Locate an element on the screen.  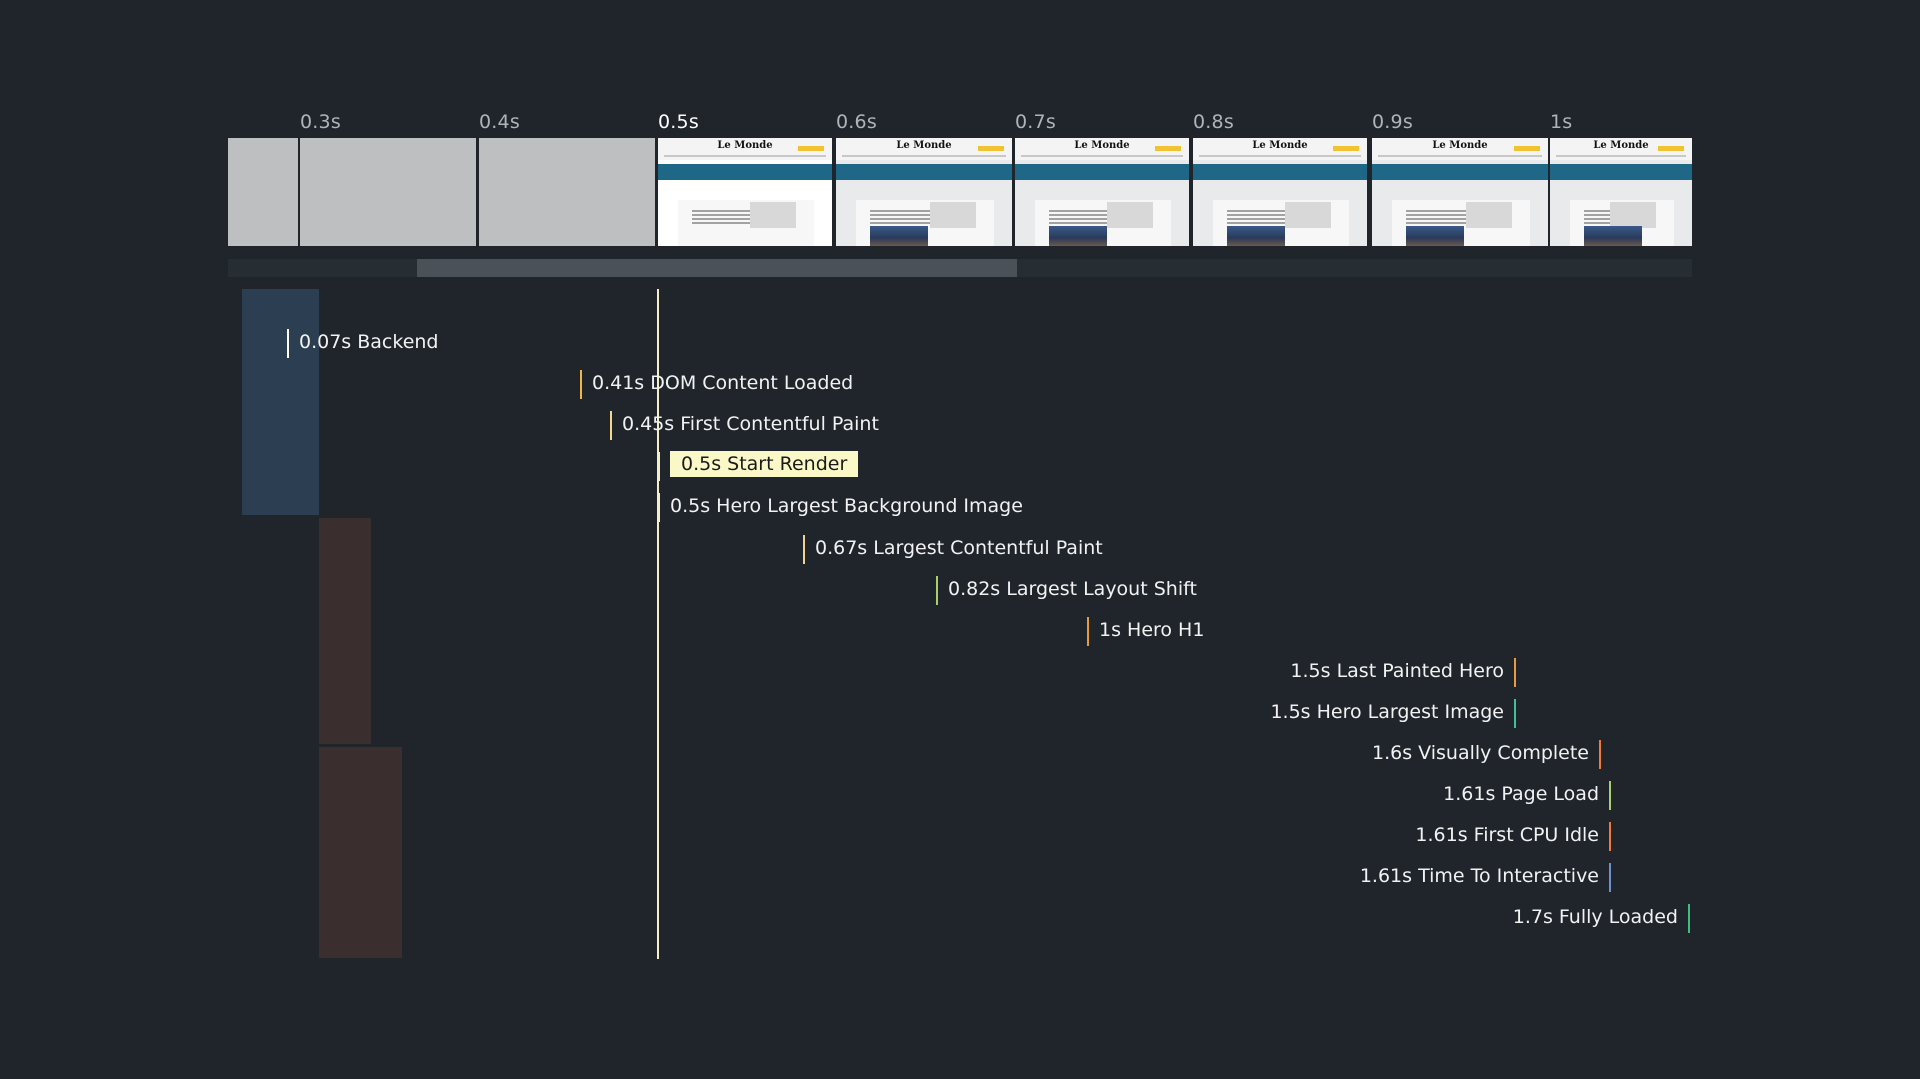
milestone-label: 0.82s Largest Layout Shift is located at coordinates (1072, 589).